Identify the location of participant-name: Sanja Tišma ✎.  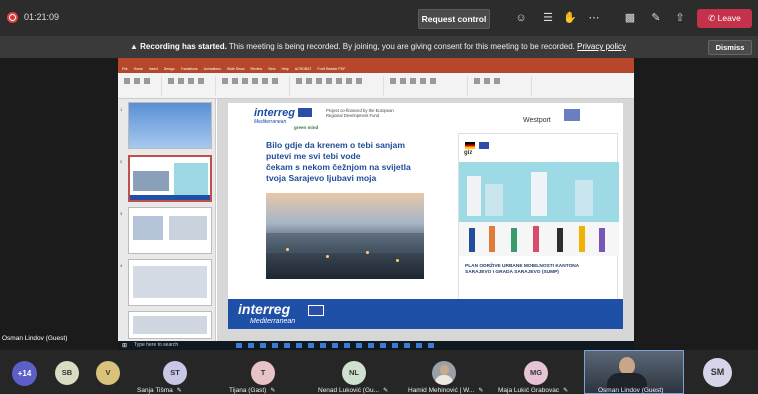
(159, 390).